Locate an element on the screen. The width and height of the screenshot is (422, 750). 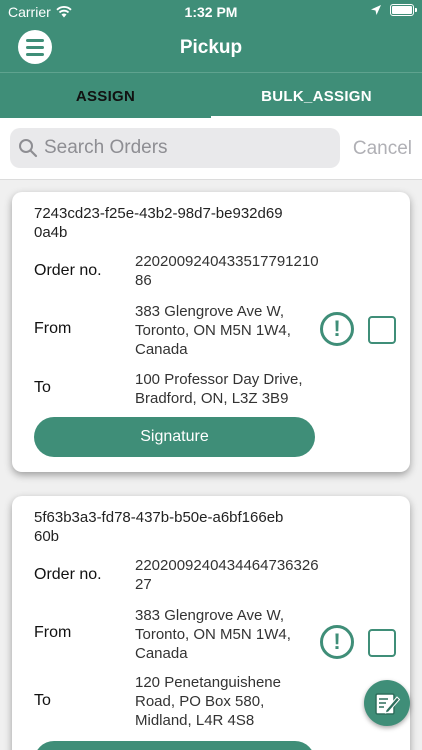
tab-bulk-assign: BULK_ASSIGN is located at coordinates (316, 96).